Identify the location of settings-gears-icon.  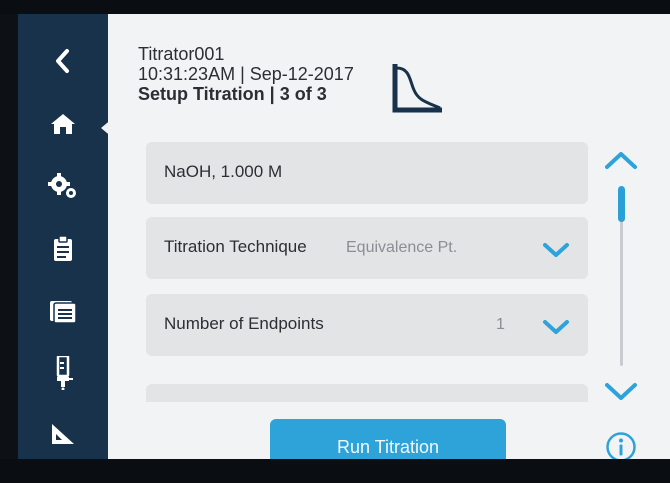
(62, 185).